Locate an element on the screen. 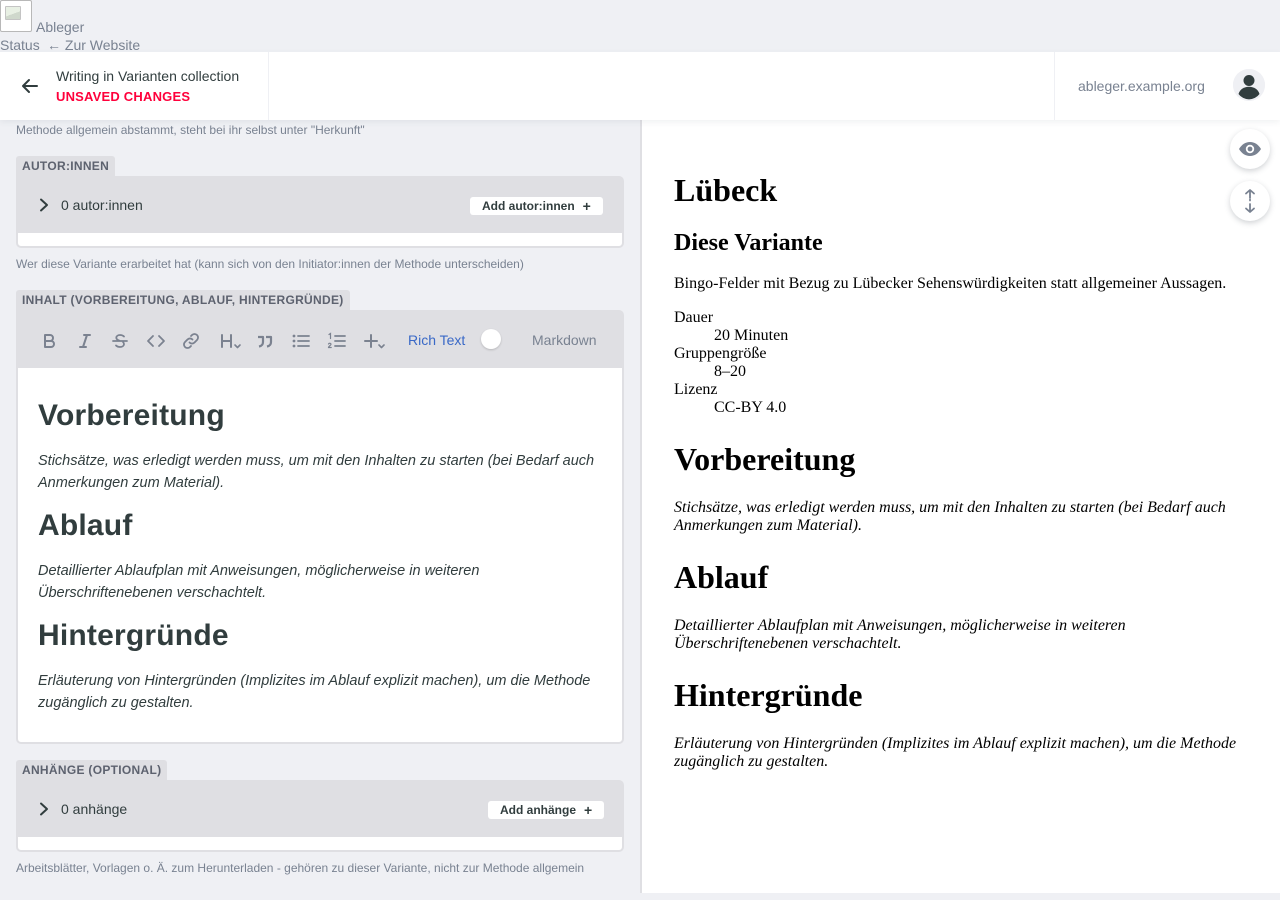 The height and width of the screenshot is (900, 1280). code-icon is located at coordinates (156, 341).